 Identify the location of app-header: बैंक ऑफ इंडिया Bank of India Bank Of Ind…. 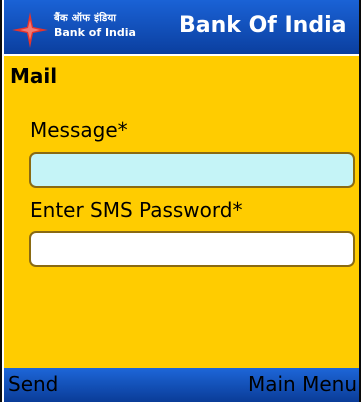
(181, 28).